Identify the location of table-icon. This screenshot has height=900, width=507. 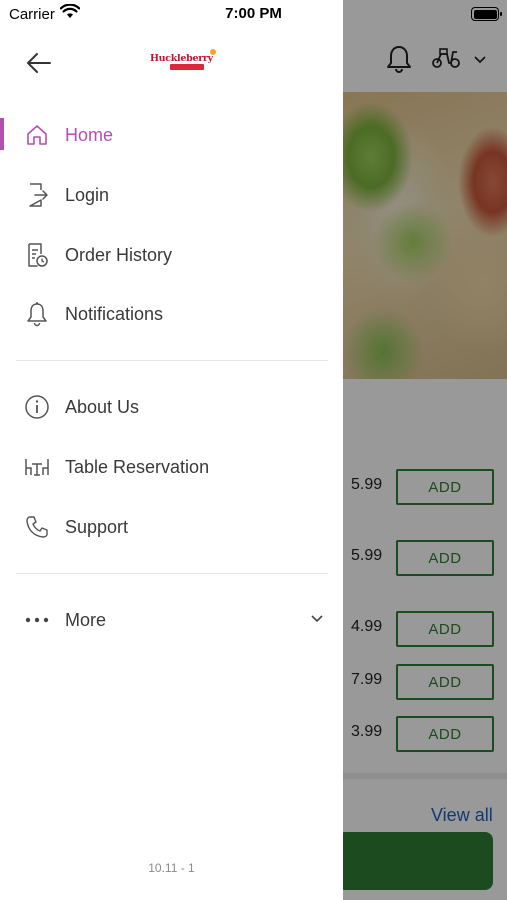
(37, 467).